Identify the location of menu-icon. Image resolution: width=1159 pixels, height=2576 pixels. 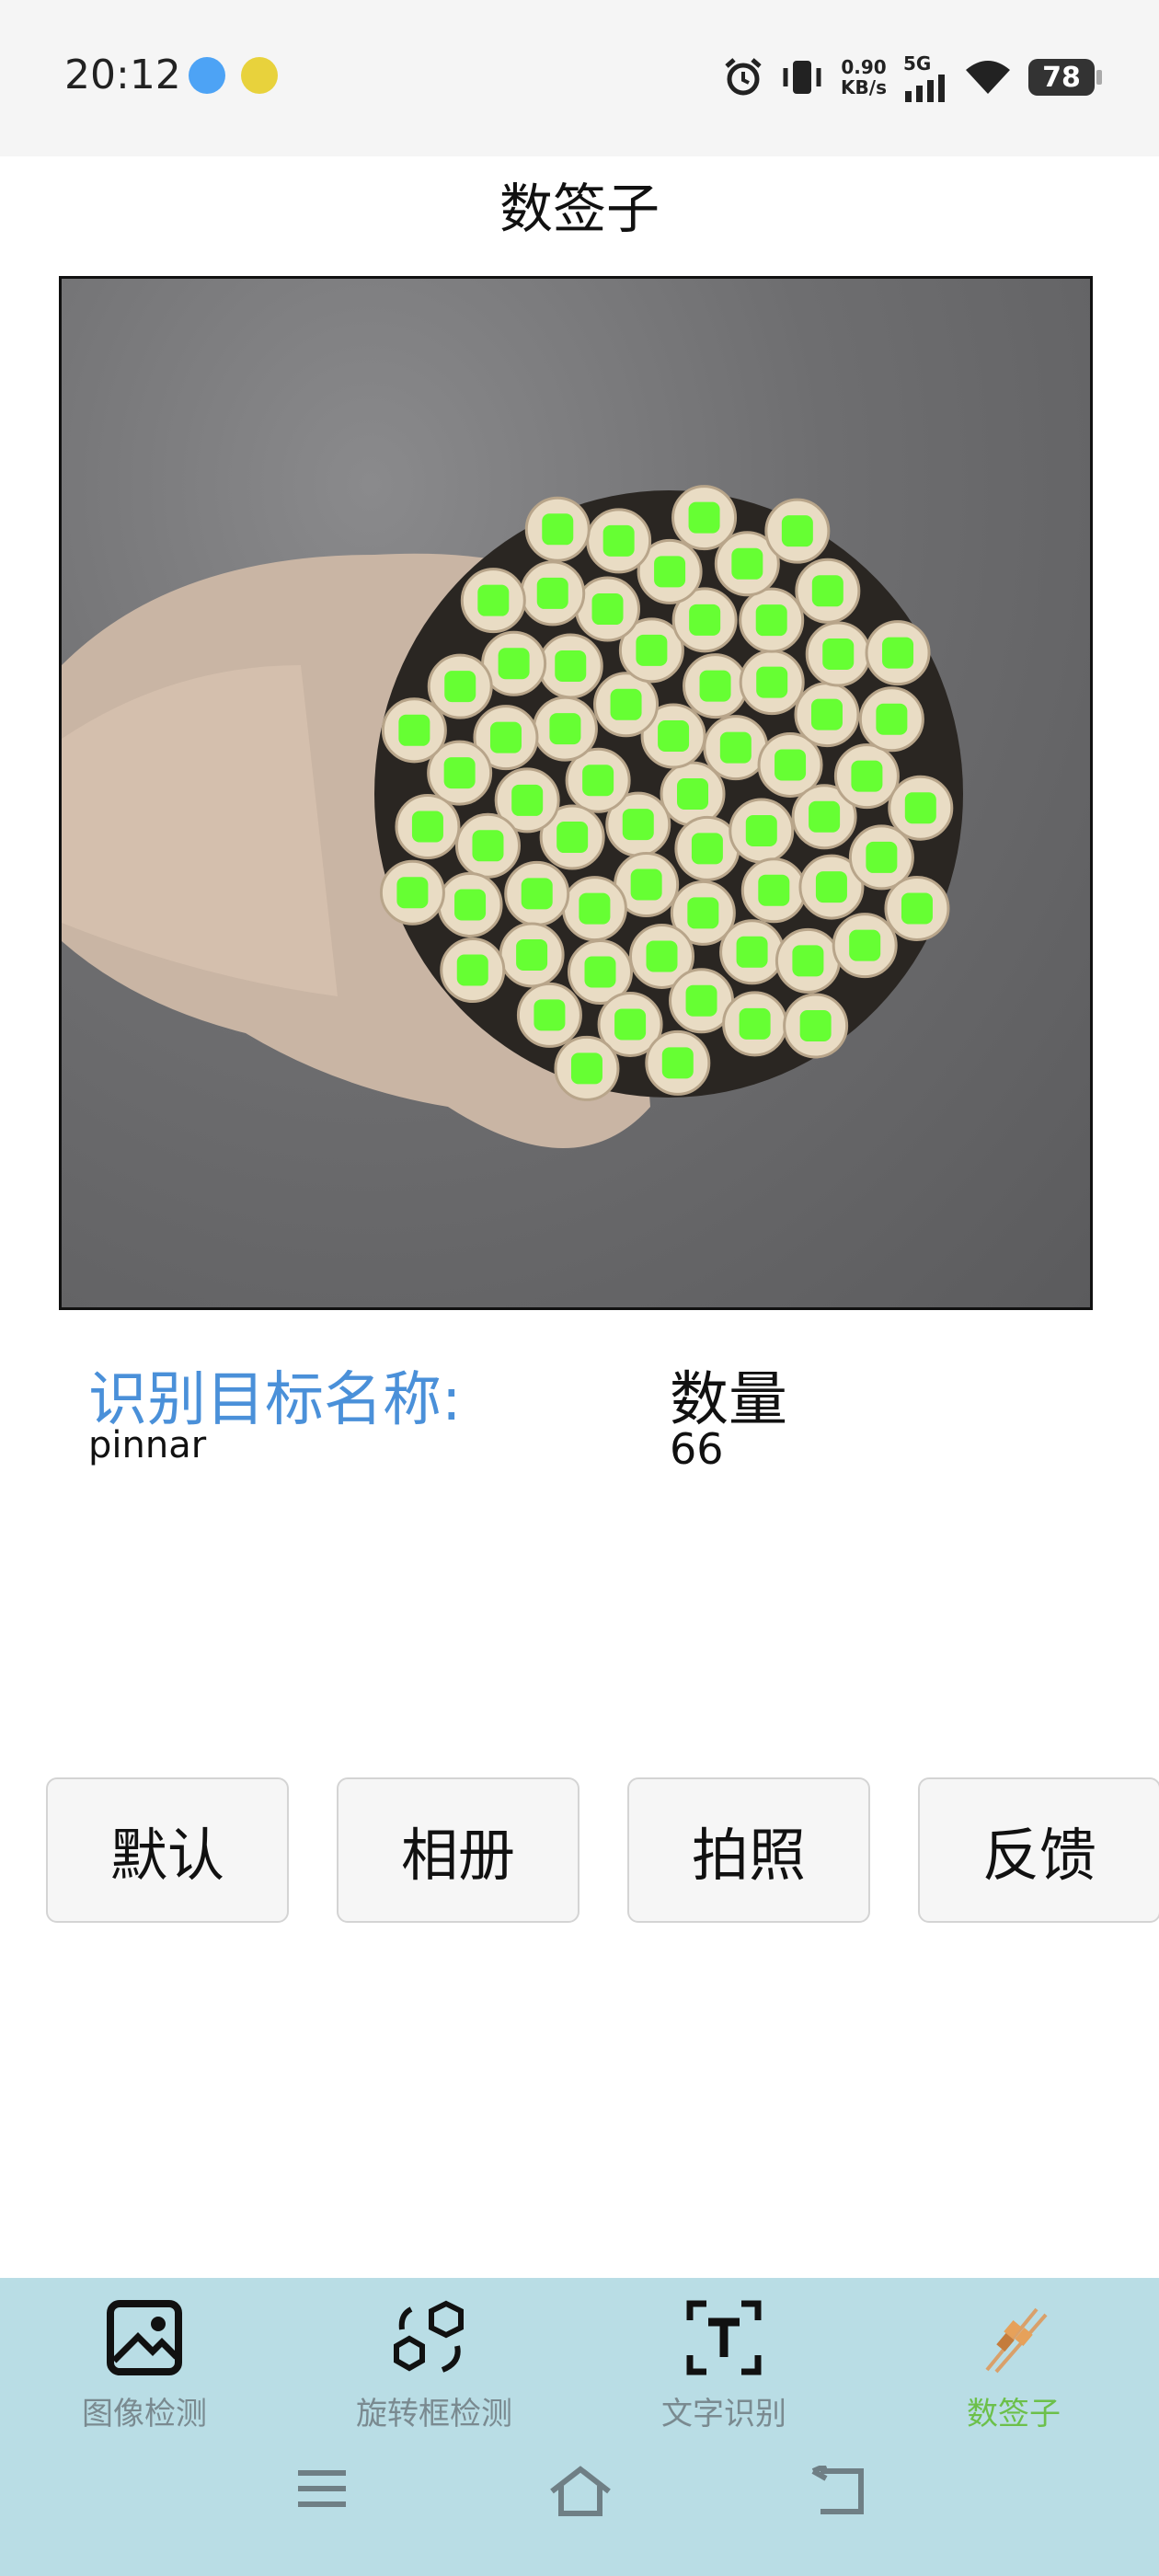
(322, 2489).